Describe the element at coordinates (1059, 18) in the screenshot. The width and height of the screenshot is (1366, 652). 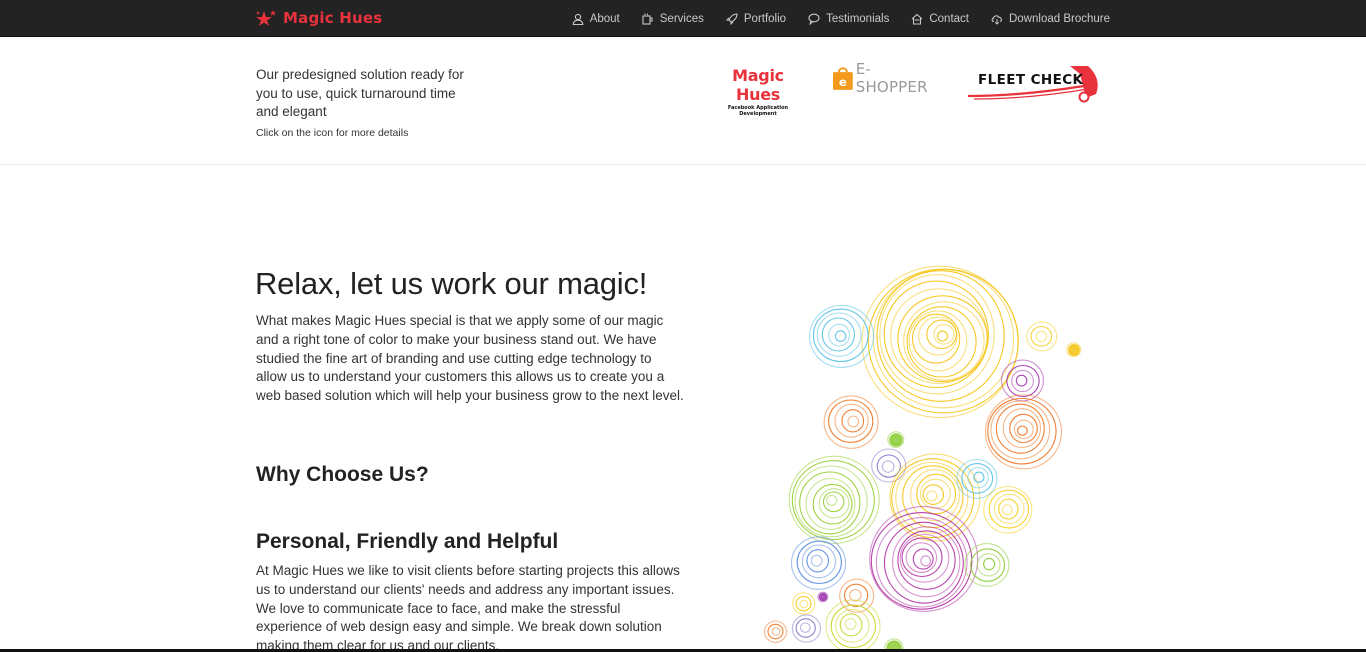
I see `nav-download-brochure-label: Download Brochure` at that location.